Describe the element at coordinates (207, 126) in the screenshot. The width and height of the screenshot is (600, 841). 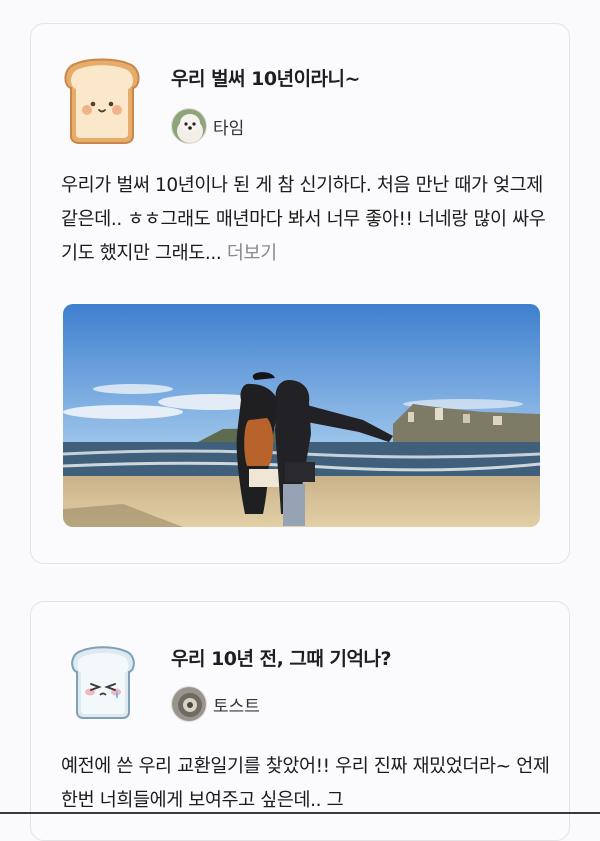
I see `post-author: 타임` at that location.